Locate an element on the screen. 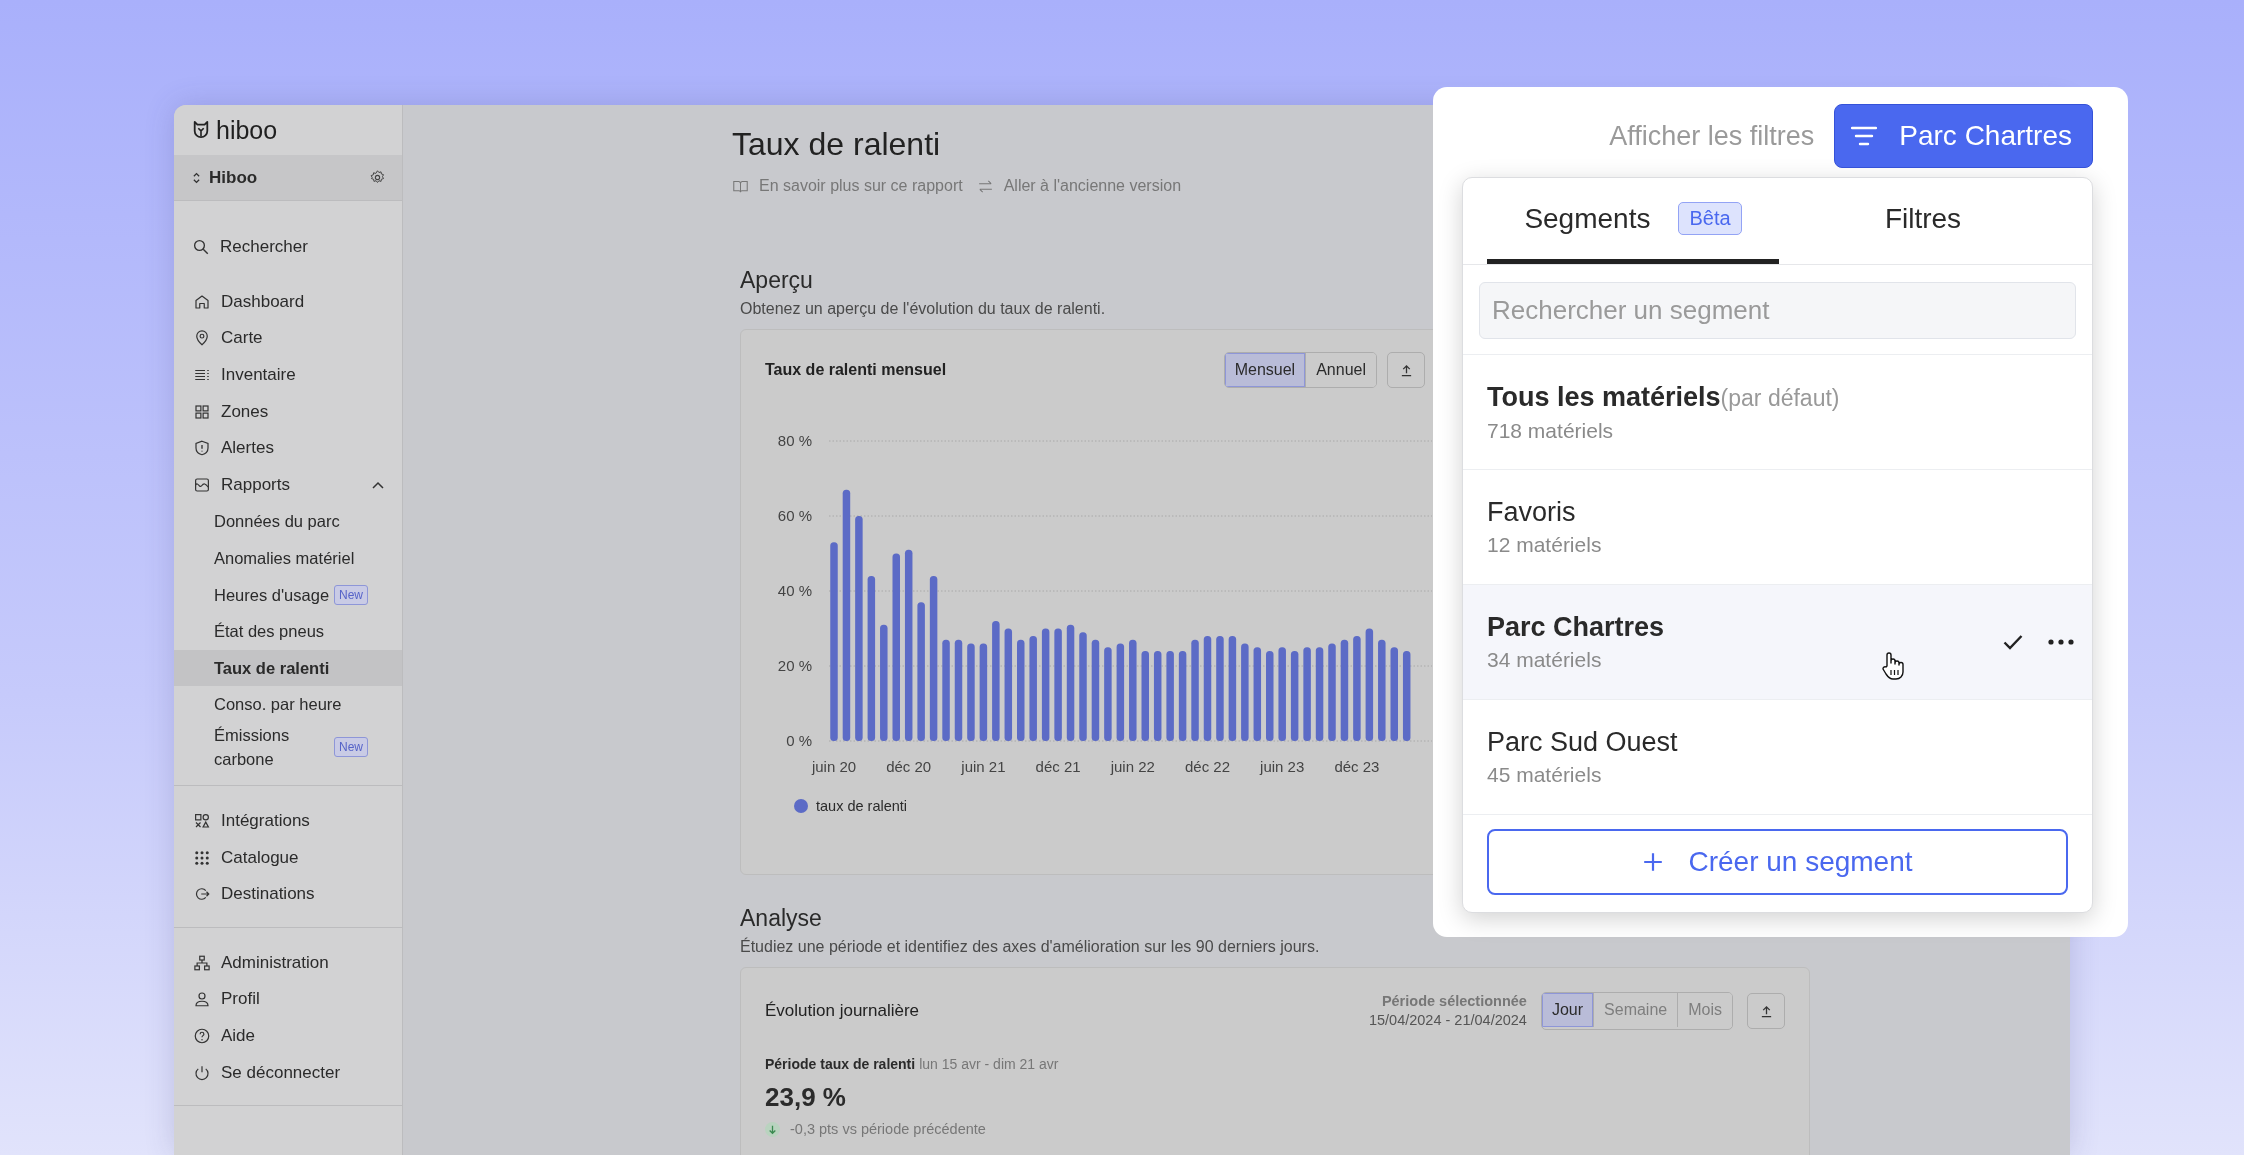 The height and width of the screenshot is (1155, 2244). settings-icon is located at coordinates (377, 177).